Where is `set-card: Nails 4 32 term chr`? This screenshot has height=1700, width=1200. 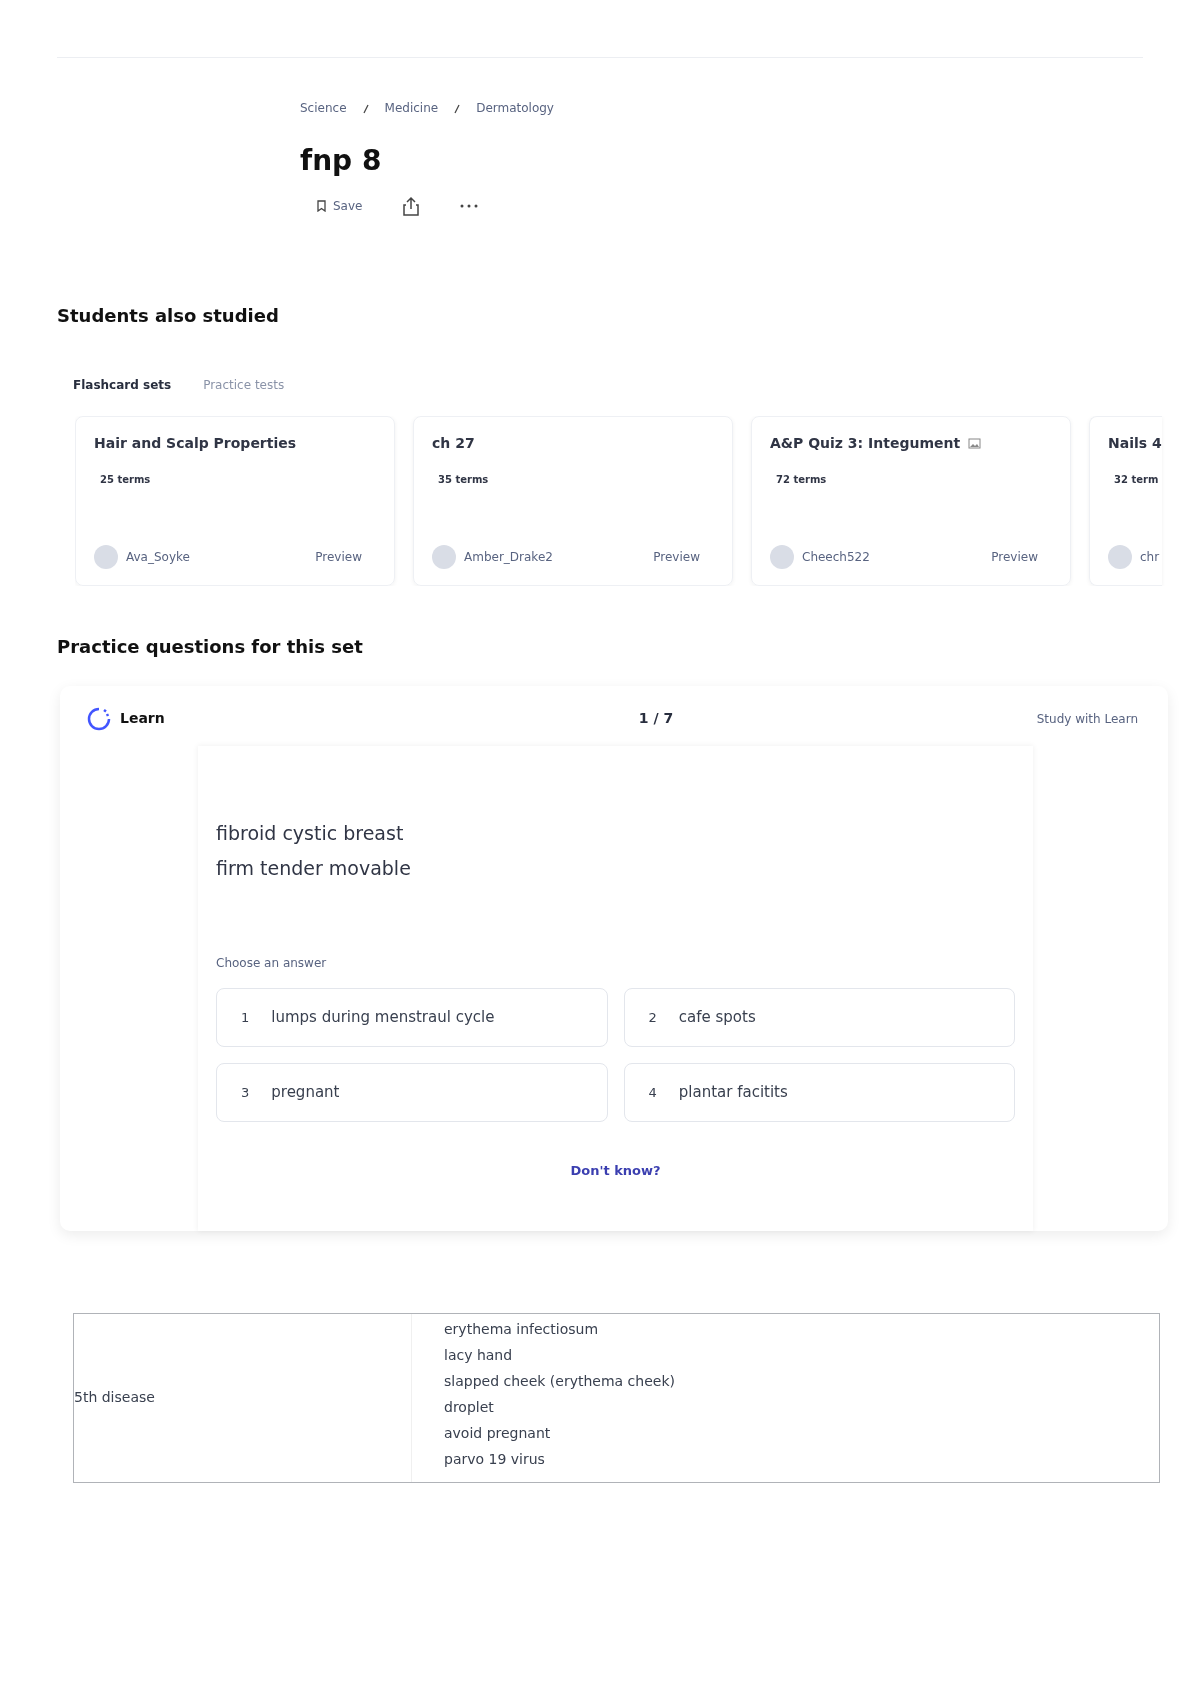 set-card: Nails 4 32 term chr is located at coordinates (1125, 501).